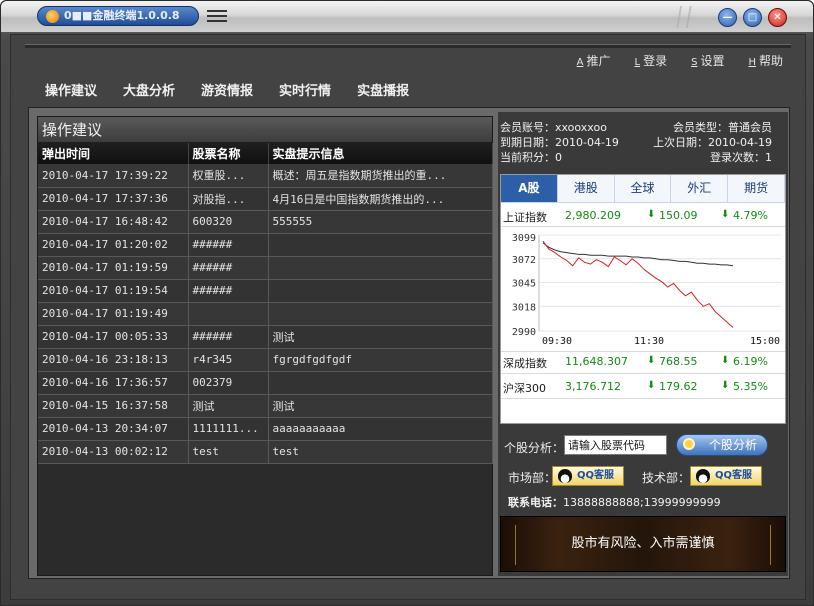 The width and height of the screenshot is (814, 606). Describe the element at coordinates (113, 222) in the screenshot. I see `cell-time: 2010-04-17 16:48:42` at that location.